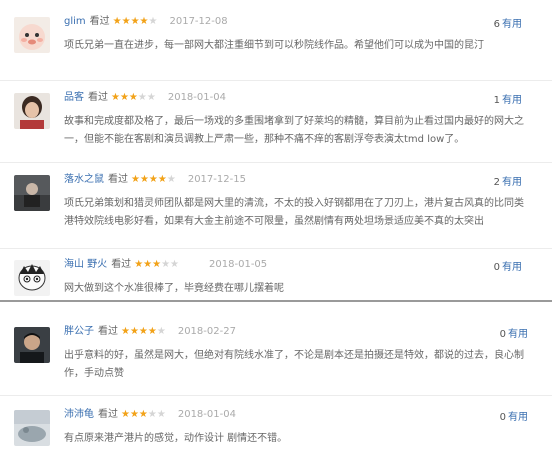  What do you see at coordinates (84, 179) in the screenshot?
I see `username-link: 落水之鼠` at bounding box center [84, 179].